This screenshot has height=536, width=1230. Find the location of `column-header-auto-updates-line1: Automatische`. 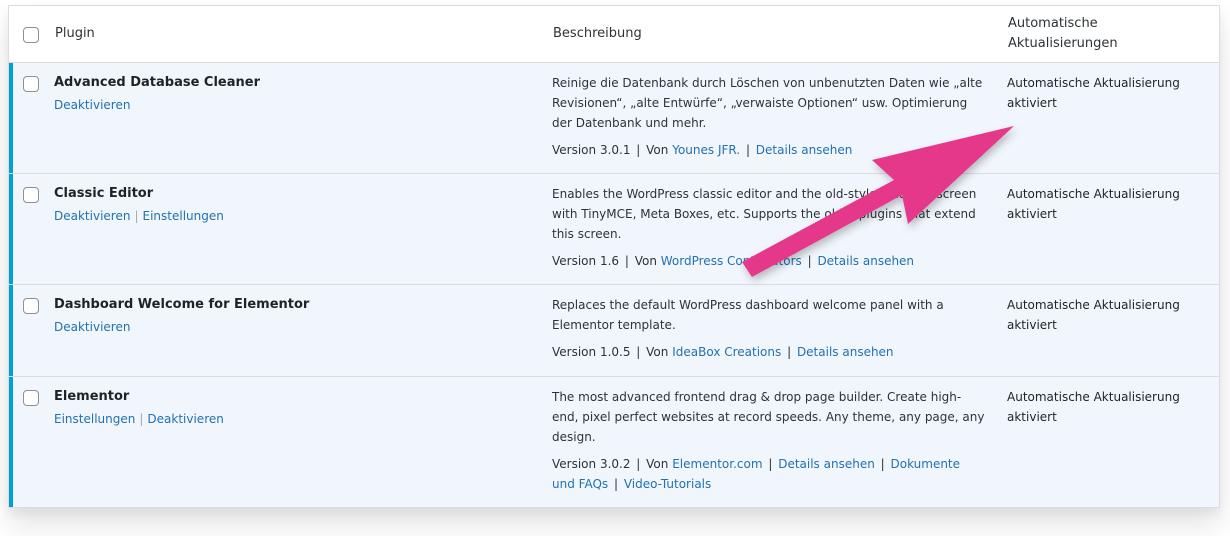

column-header-auto-updates-line1: Automatische is located at coordinates (1053, 23).